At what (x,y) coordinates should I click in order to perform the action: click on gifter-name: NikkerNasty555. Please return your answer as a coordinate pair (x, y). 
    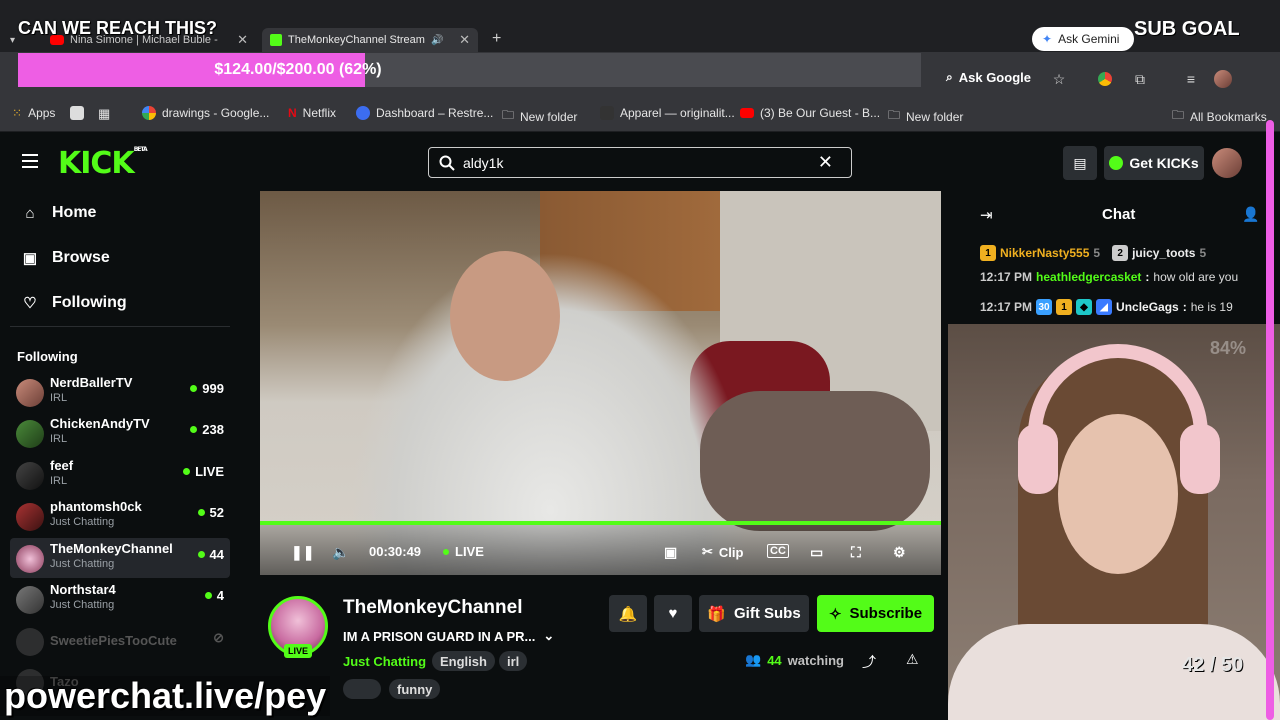
    Looking at the image, I should click on (1044, 253).